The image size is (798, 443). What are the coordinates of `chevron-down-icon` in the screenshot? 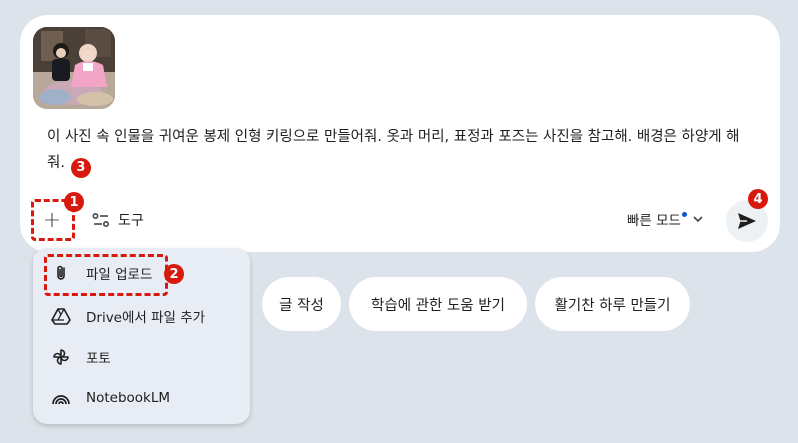 It's located at (698, 219).